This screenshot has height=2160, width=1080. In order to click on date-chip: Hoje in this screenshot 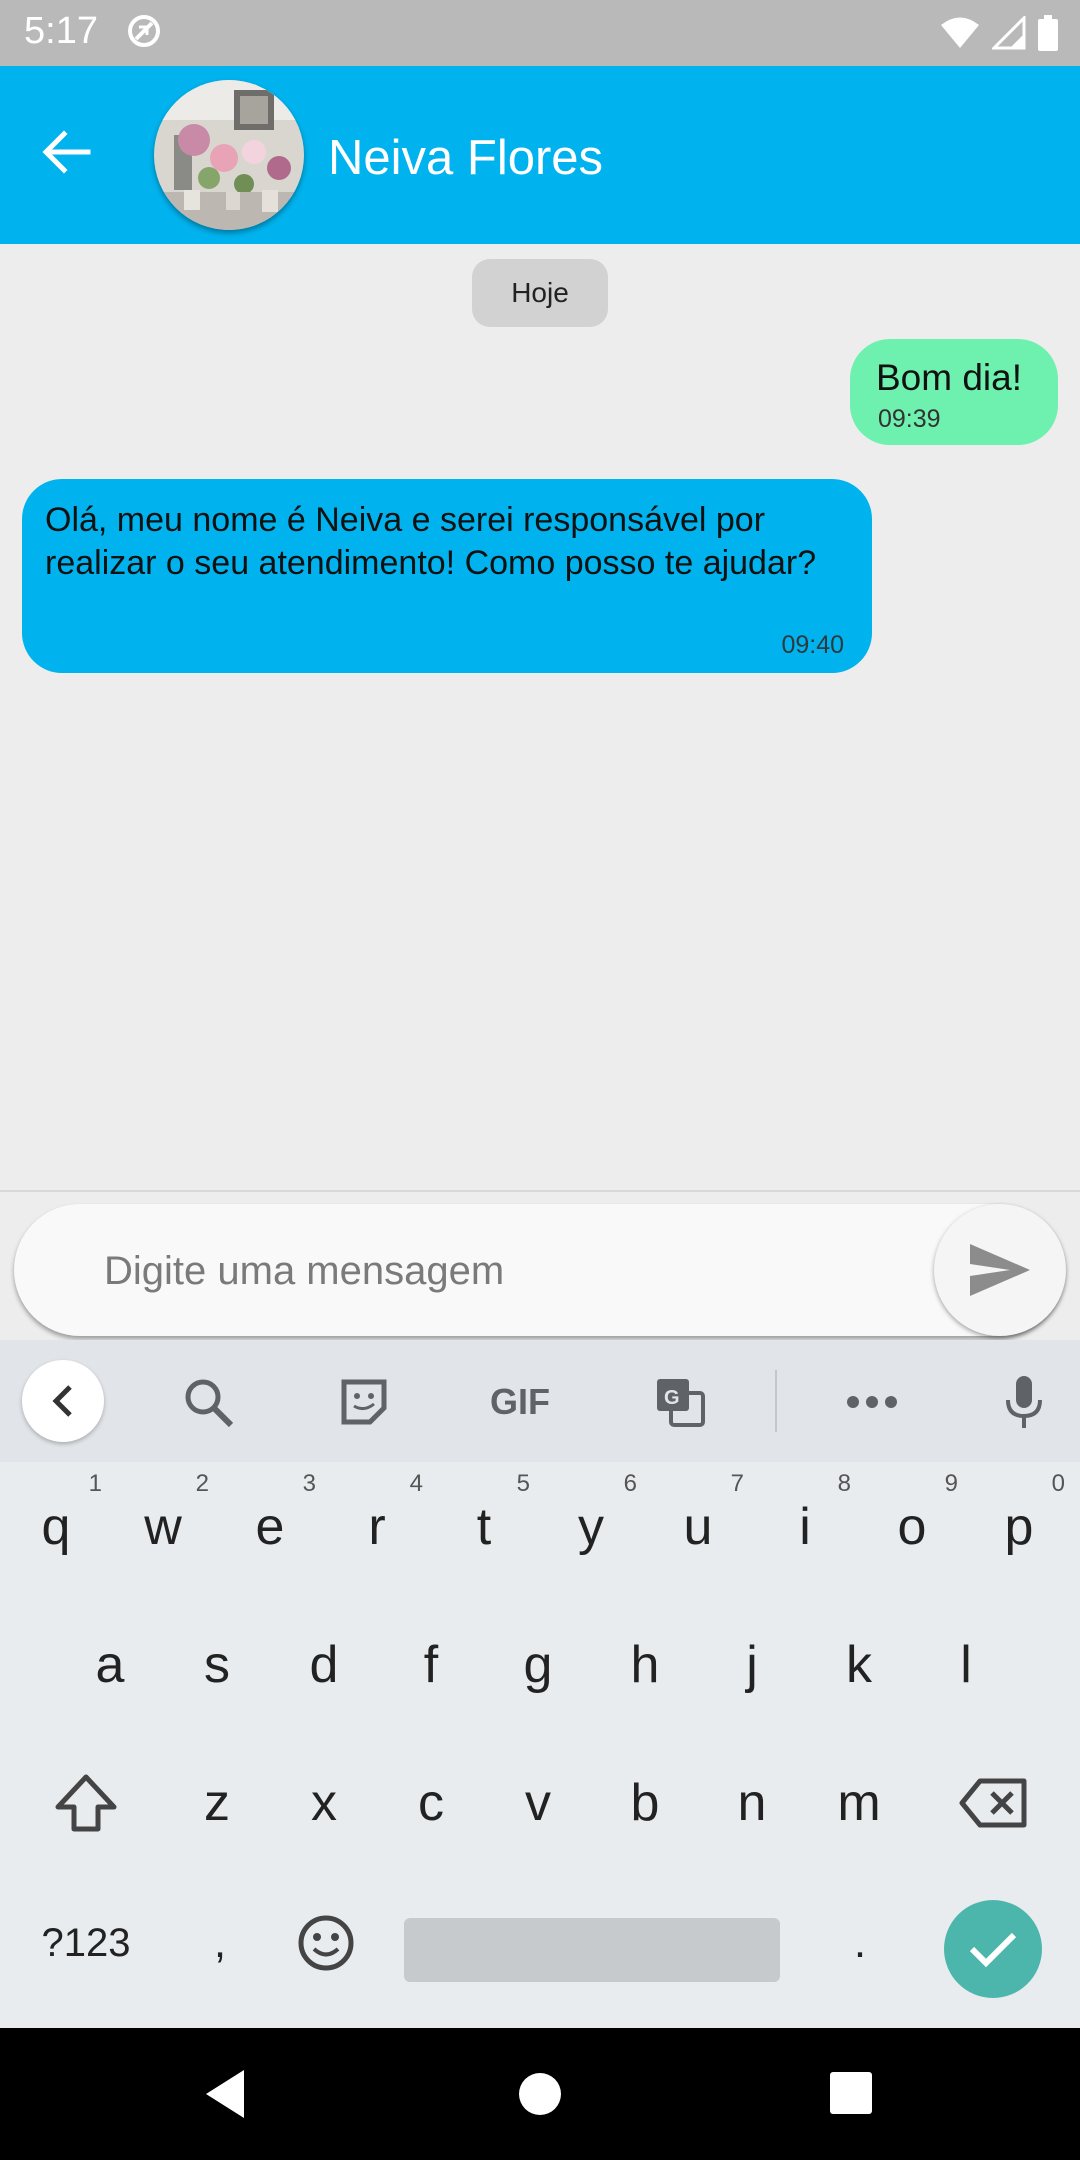, I will do `click(540, 293)`.